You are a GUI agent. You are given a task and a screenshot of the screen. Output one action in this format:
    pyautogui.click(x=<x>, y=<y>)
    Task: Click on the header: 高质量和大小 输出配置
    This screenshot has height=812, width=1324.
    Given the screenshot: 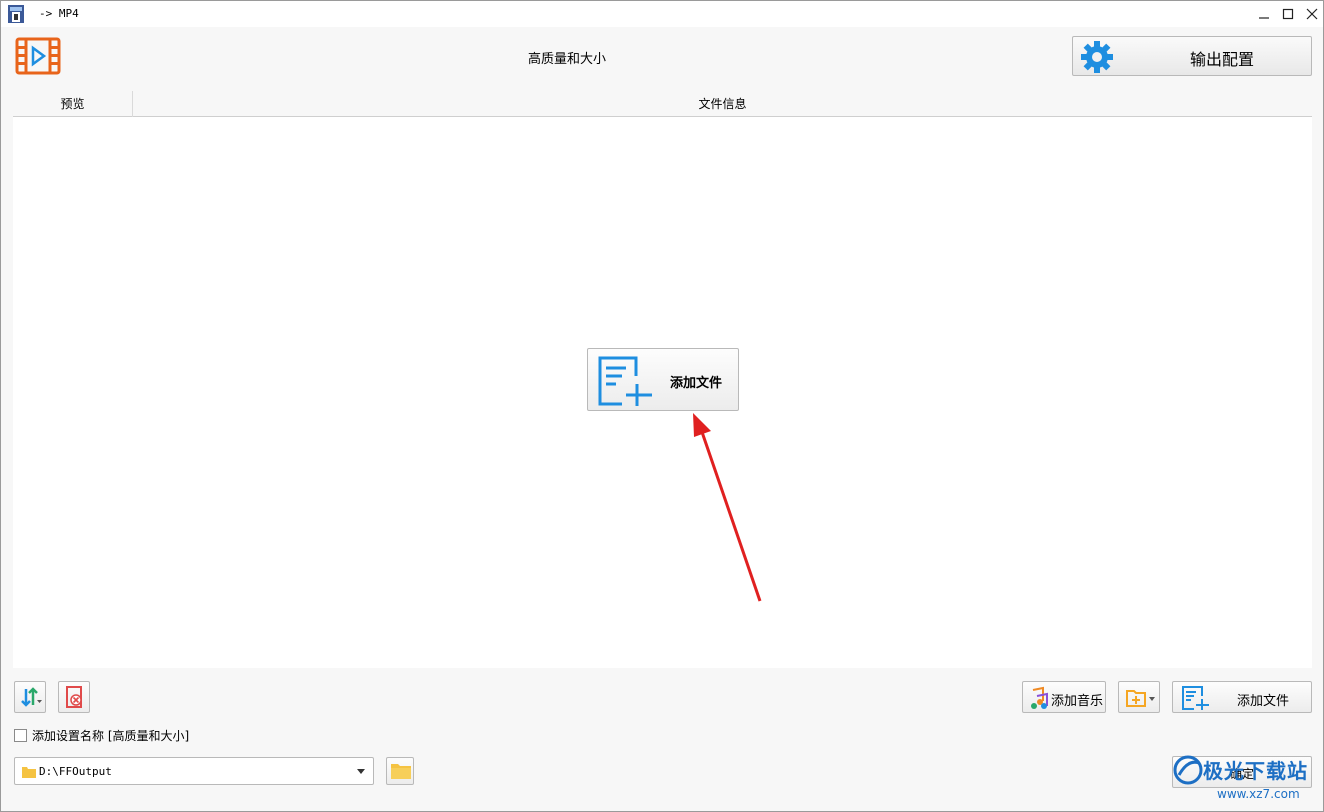 What is the action you would take?
    pyautogui.click(x=662, y=58)
    